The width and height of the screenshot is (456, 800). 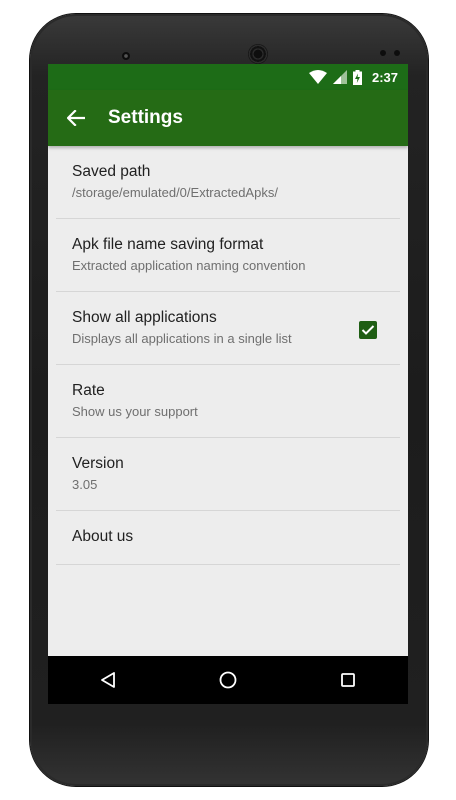 I want to click on show-all-checkbox, so click(x=368, y=330).